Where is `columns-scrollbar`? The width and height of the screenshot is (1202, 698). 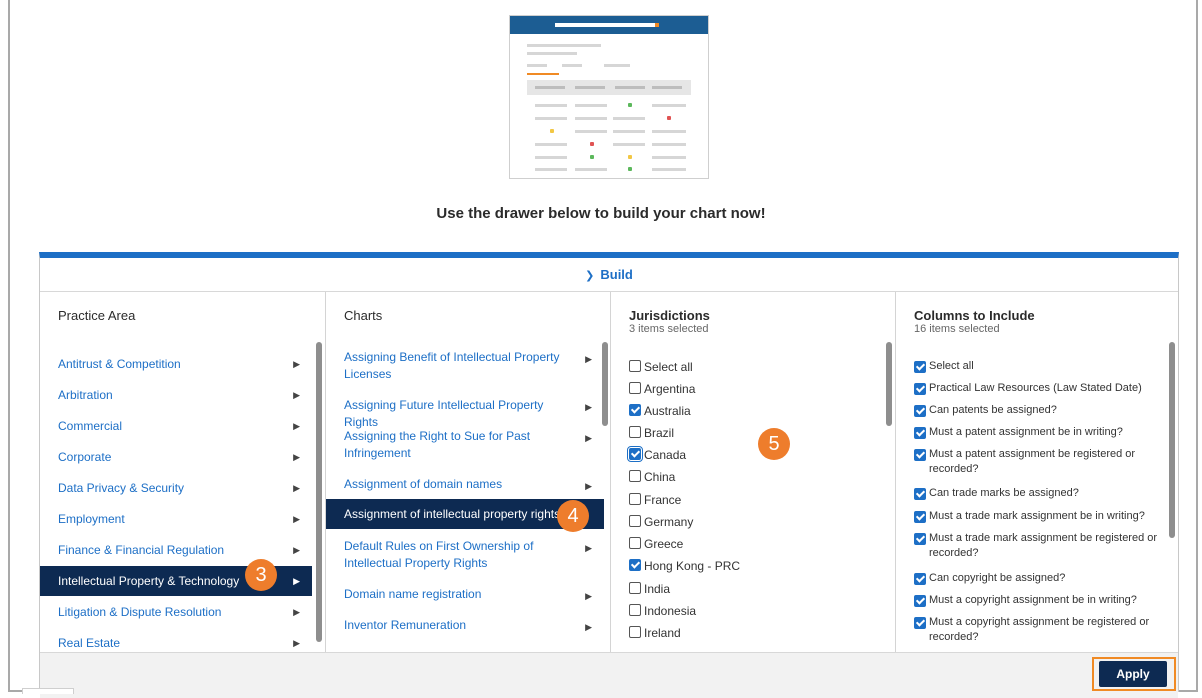 columns-scrollbar is located at coordinates (1172, 440).